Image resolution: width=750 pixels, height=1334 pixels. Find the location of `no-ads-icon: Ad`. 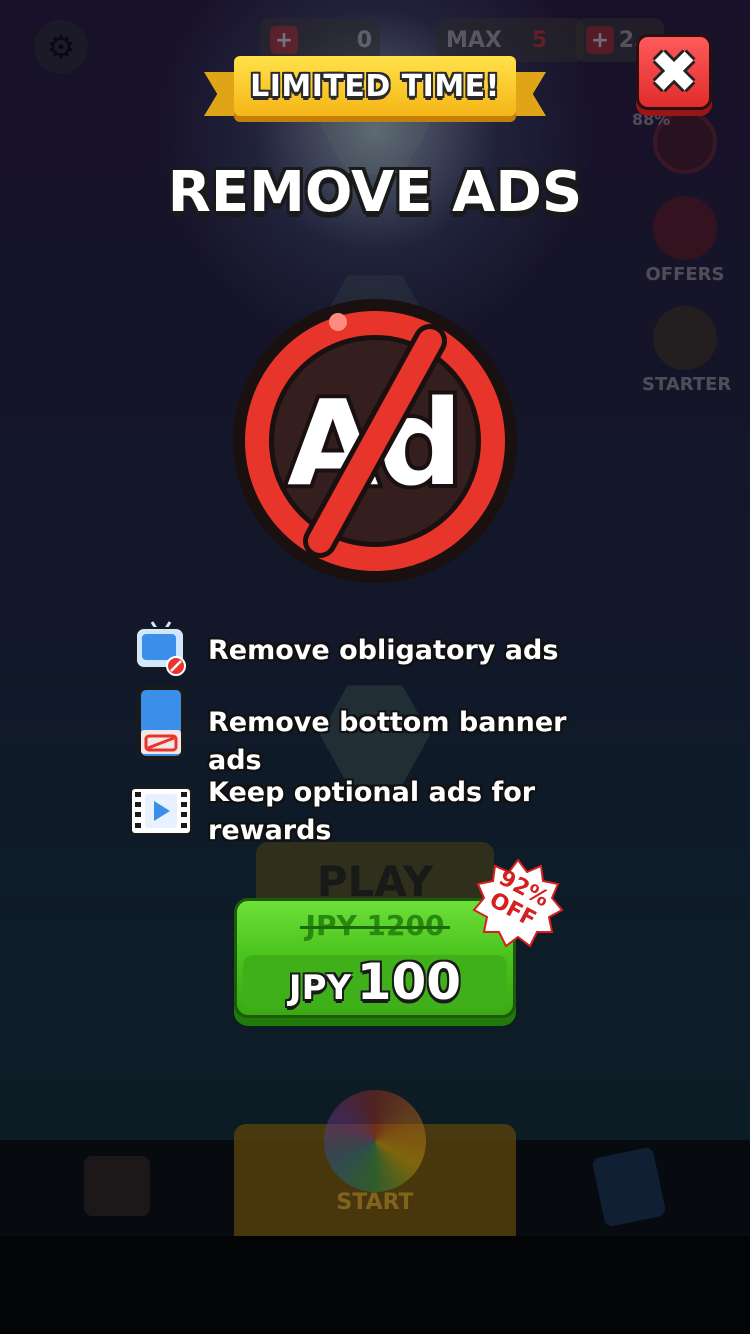

no-ads-icon: Ad is located at coordinates (375, 441).